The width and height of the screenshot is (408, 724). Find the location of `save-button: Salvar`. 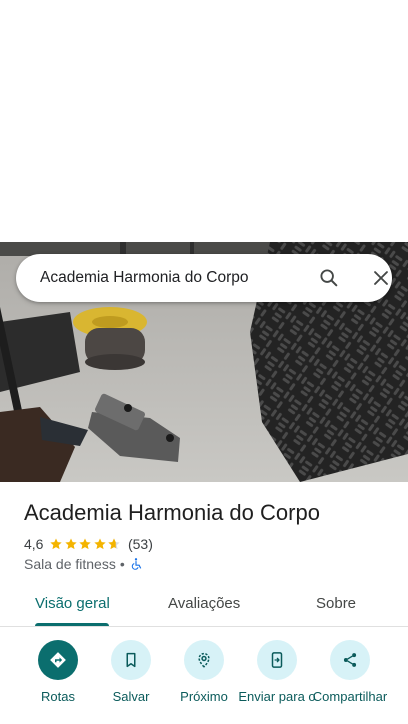

save-button: Salvar is located at coordinates (131, 672).